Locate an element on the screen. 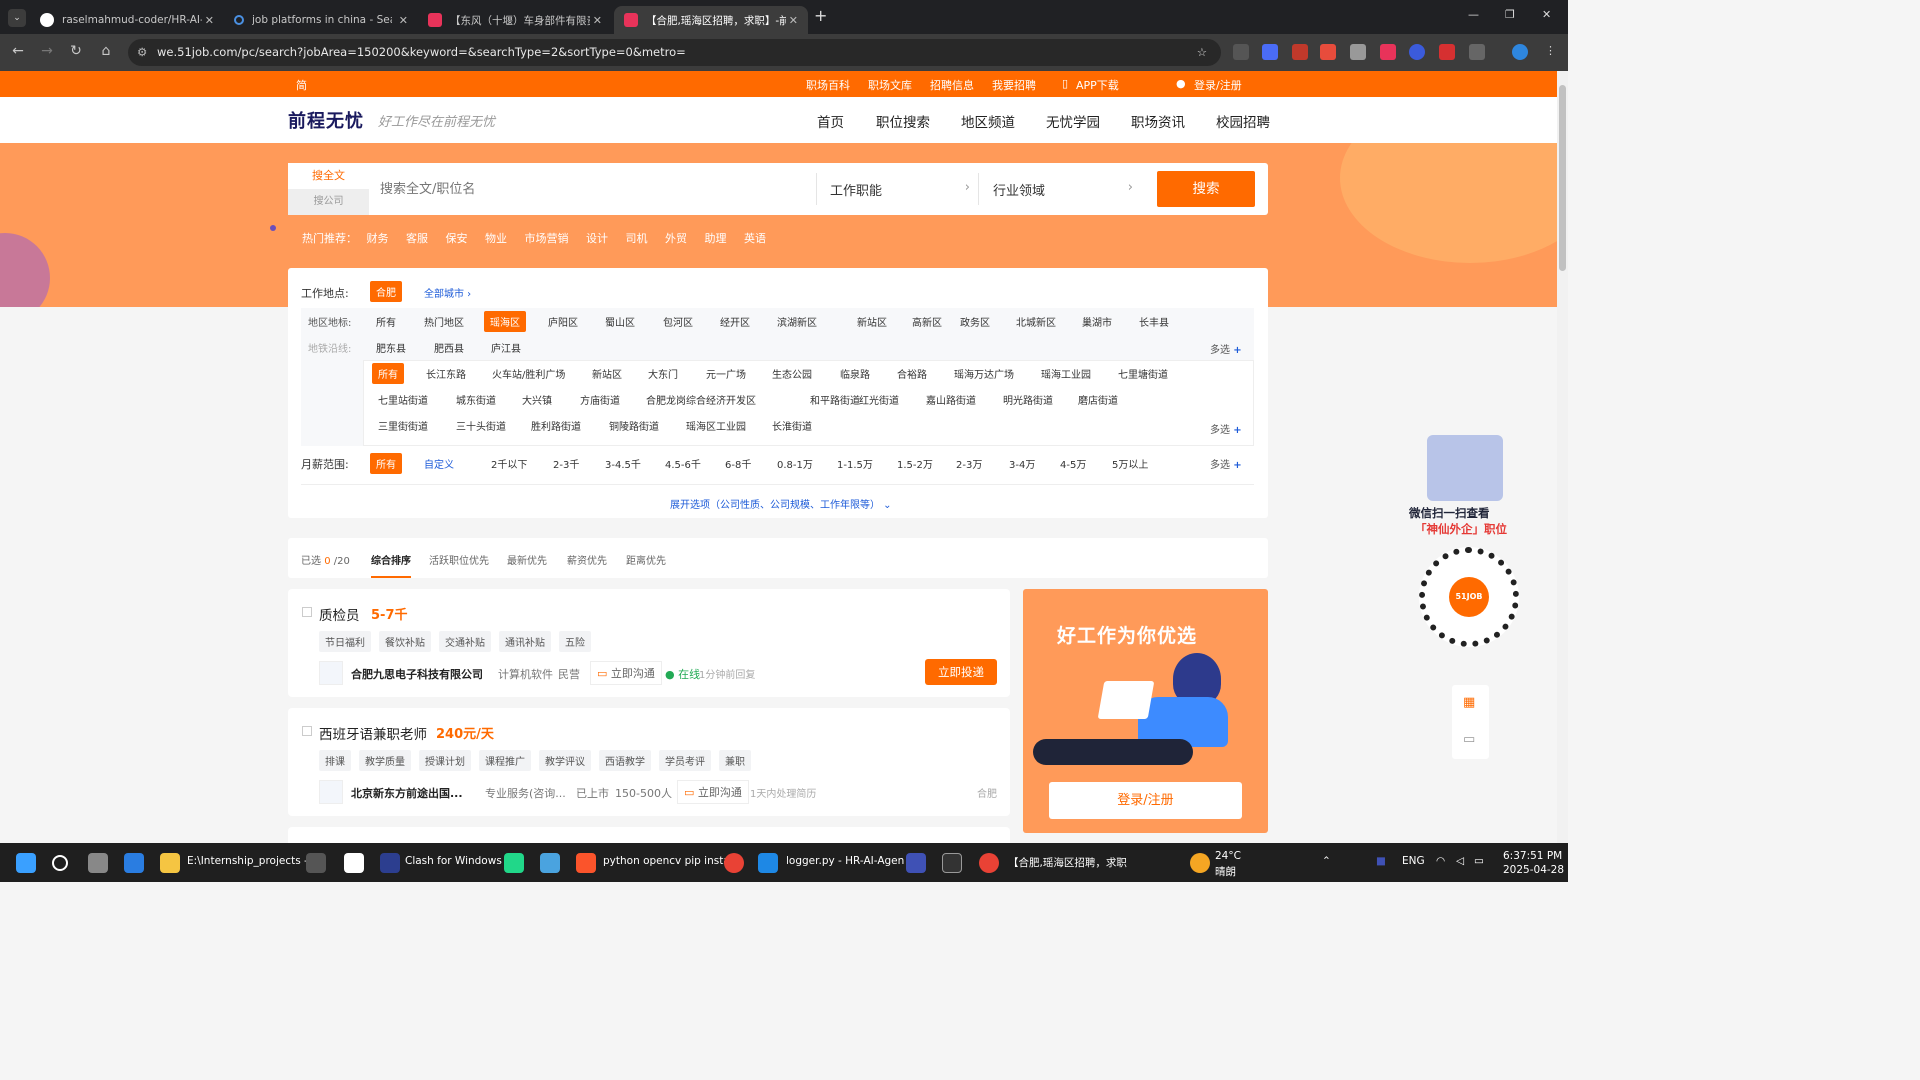 Image resolution: width=1920 pixels, height=1080 pixels. search-icon is located at coordinates (60, 863).